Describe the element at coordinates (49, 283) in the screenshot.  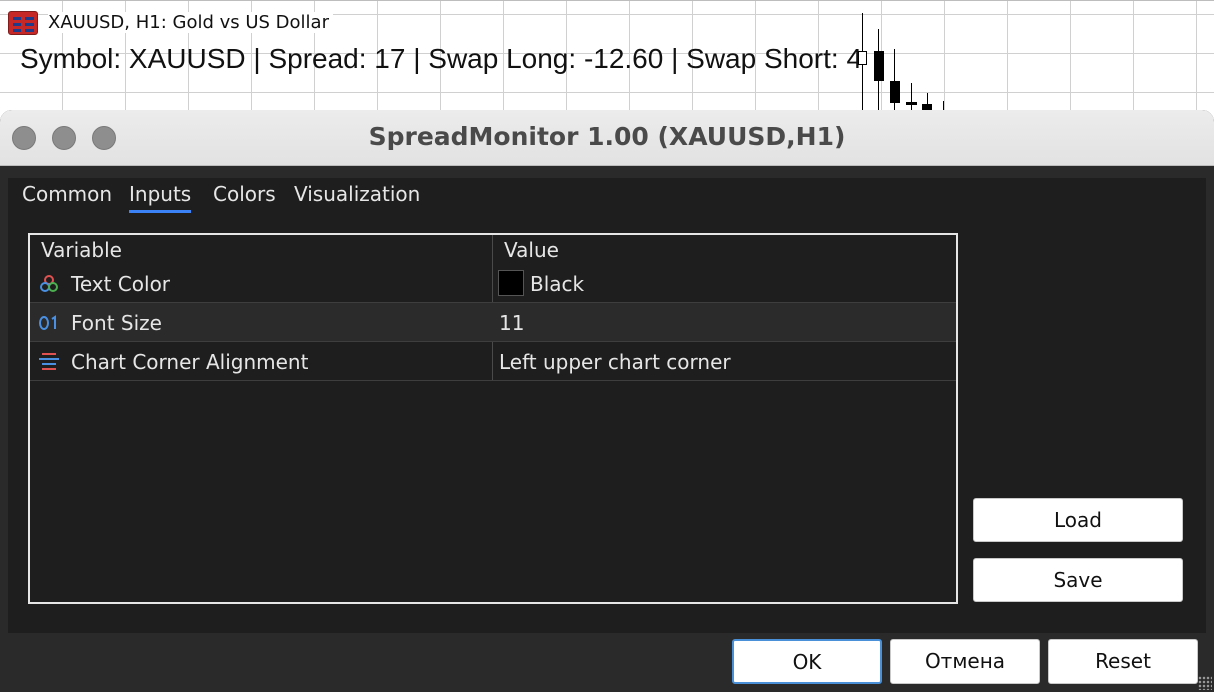
I see `color-palette-icon` at that location.